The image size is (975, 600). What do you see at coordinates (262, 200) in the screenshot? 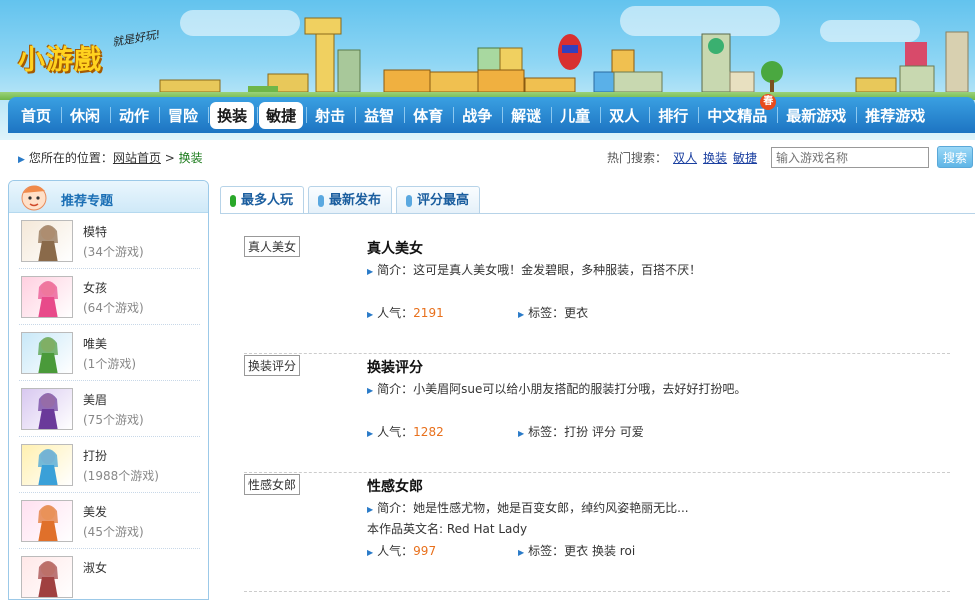
I see `sort-tab: 最多人玩` at bounding box center [262, 200].